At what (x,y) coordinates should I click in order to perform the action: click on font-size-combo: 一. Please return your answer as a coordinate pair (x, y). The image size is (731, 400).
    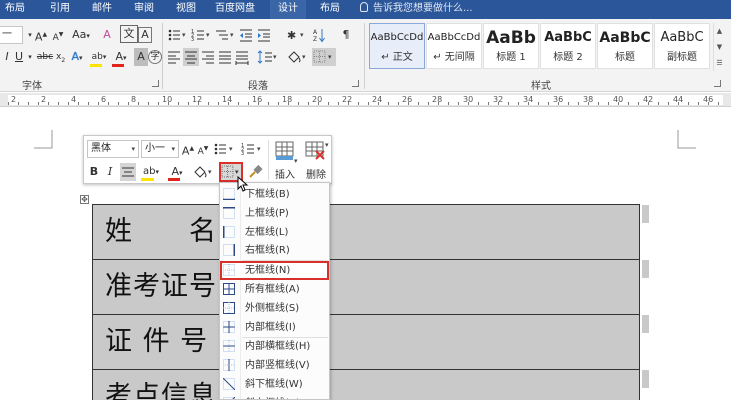
    Looking at the image, I should click on (11, 35).